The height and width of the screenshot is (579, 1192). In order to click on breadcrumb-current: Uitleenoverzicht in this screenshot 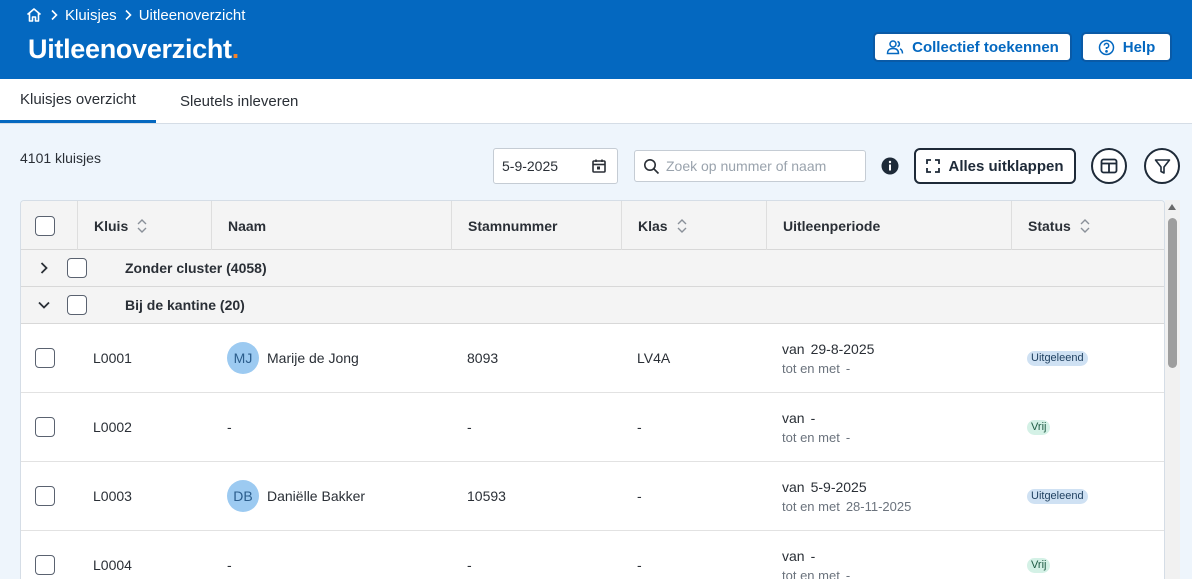, I will do `click(192, 15)`.